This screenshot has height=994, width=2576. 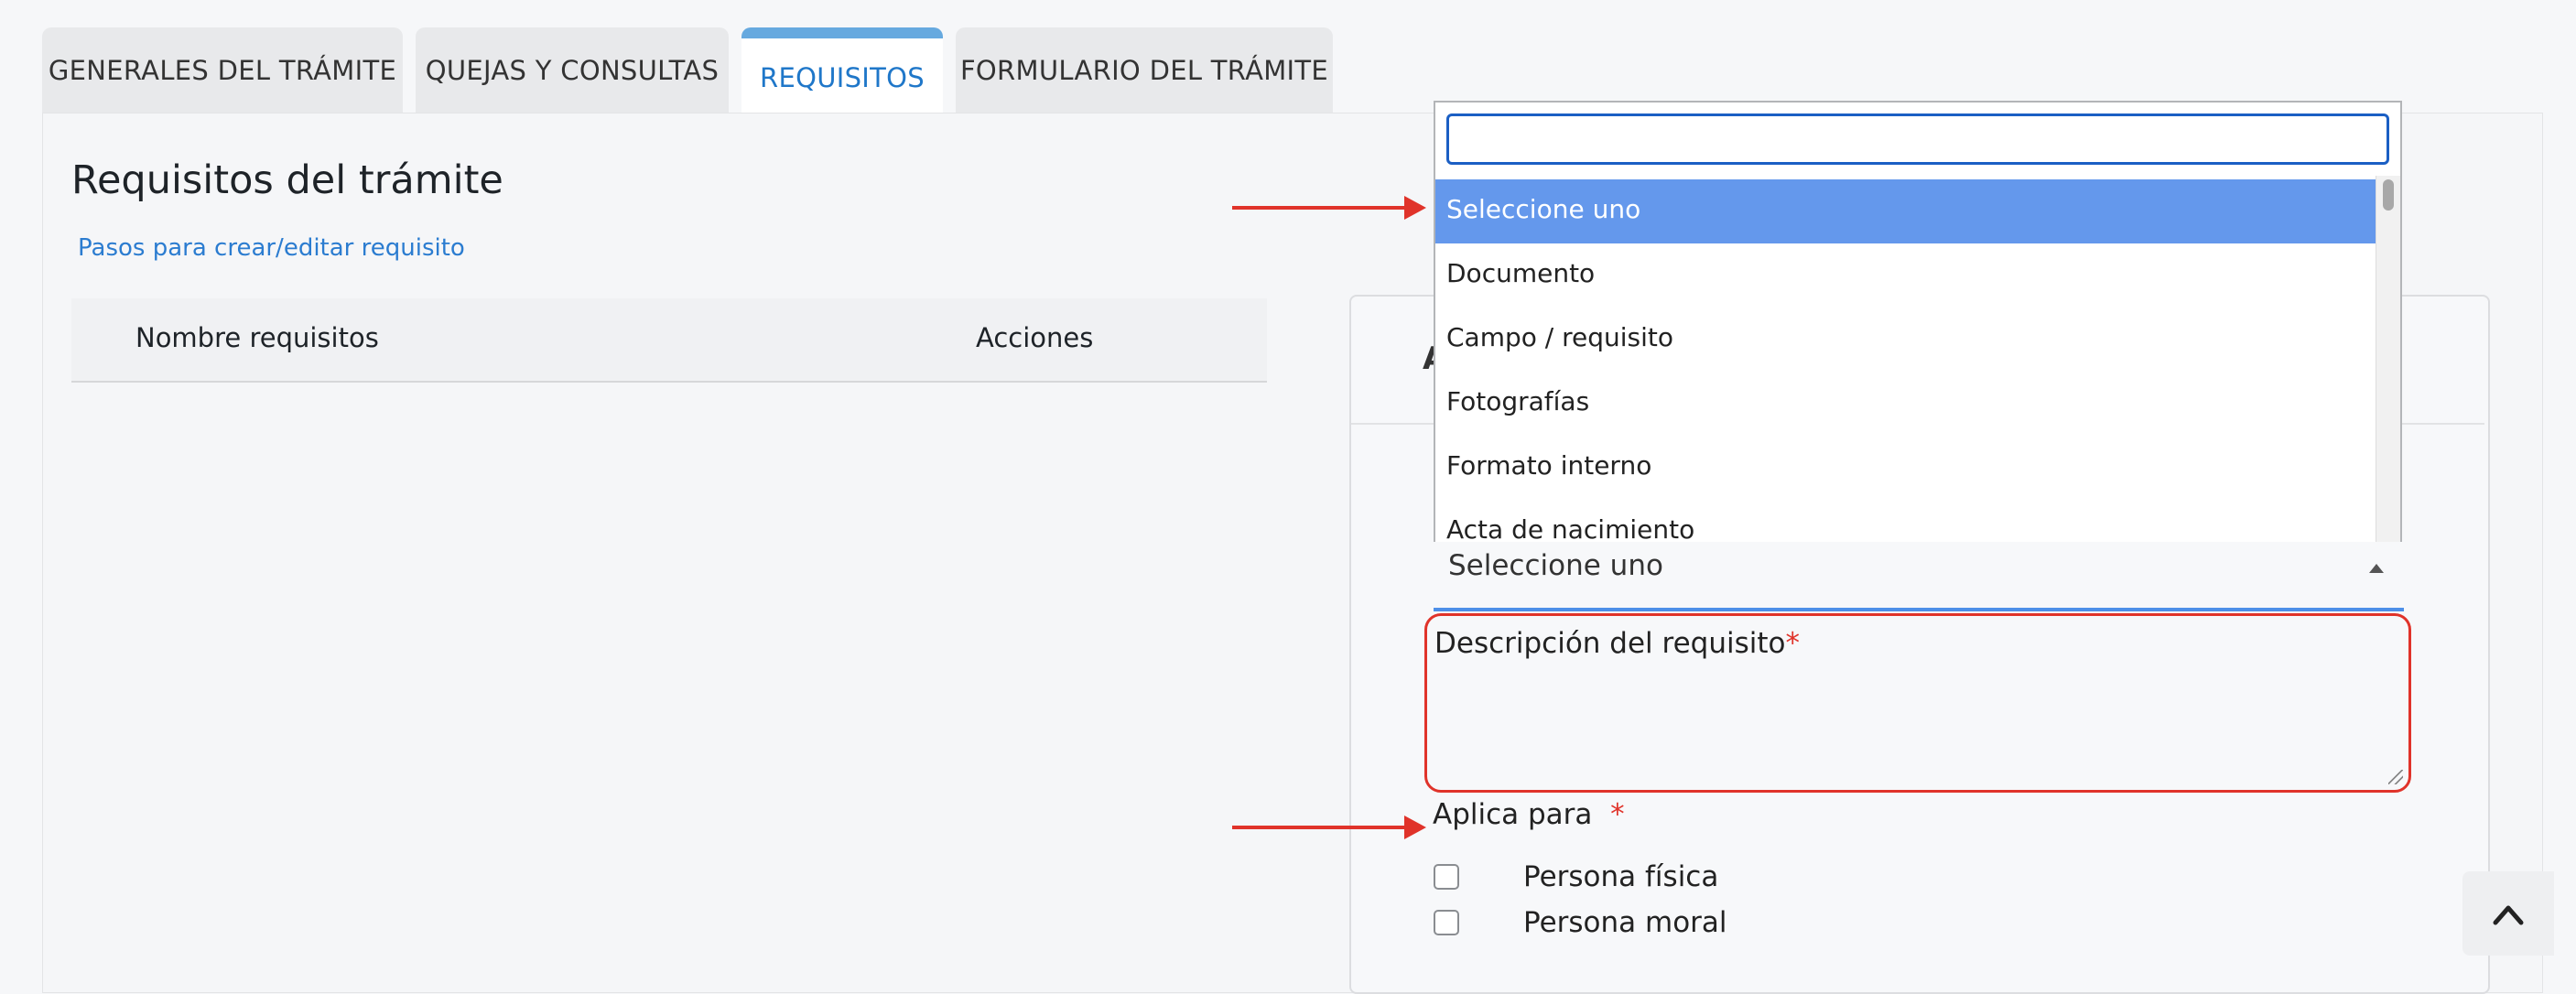 I want to click on dropdown-option-formato-interno: Formato interno, so click(x=1907, y=468).